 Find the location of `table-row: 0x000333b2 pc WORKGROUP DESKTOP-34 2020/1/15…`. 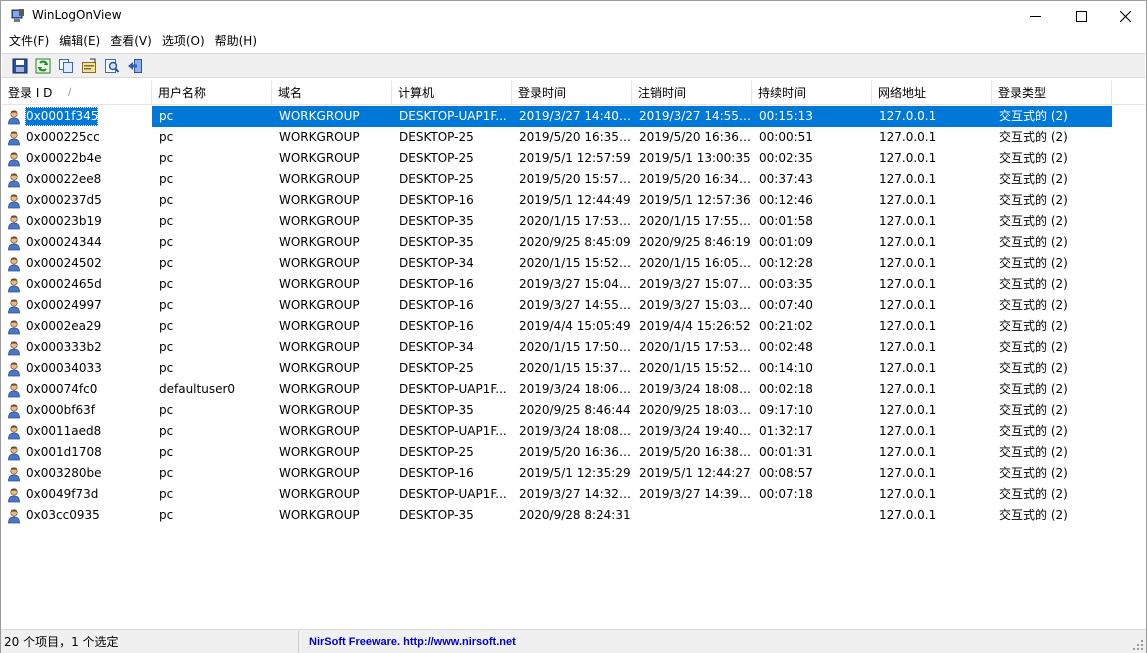

table-row: 0x000333b2 pc WORKGROUP DESKTOP-34 2020/1/15… is located at coordinates (573, 347).